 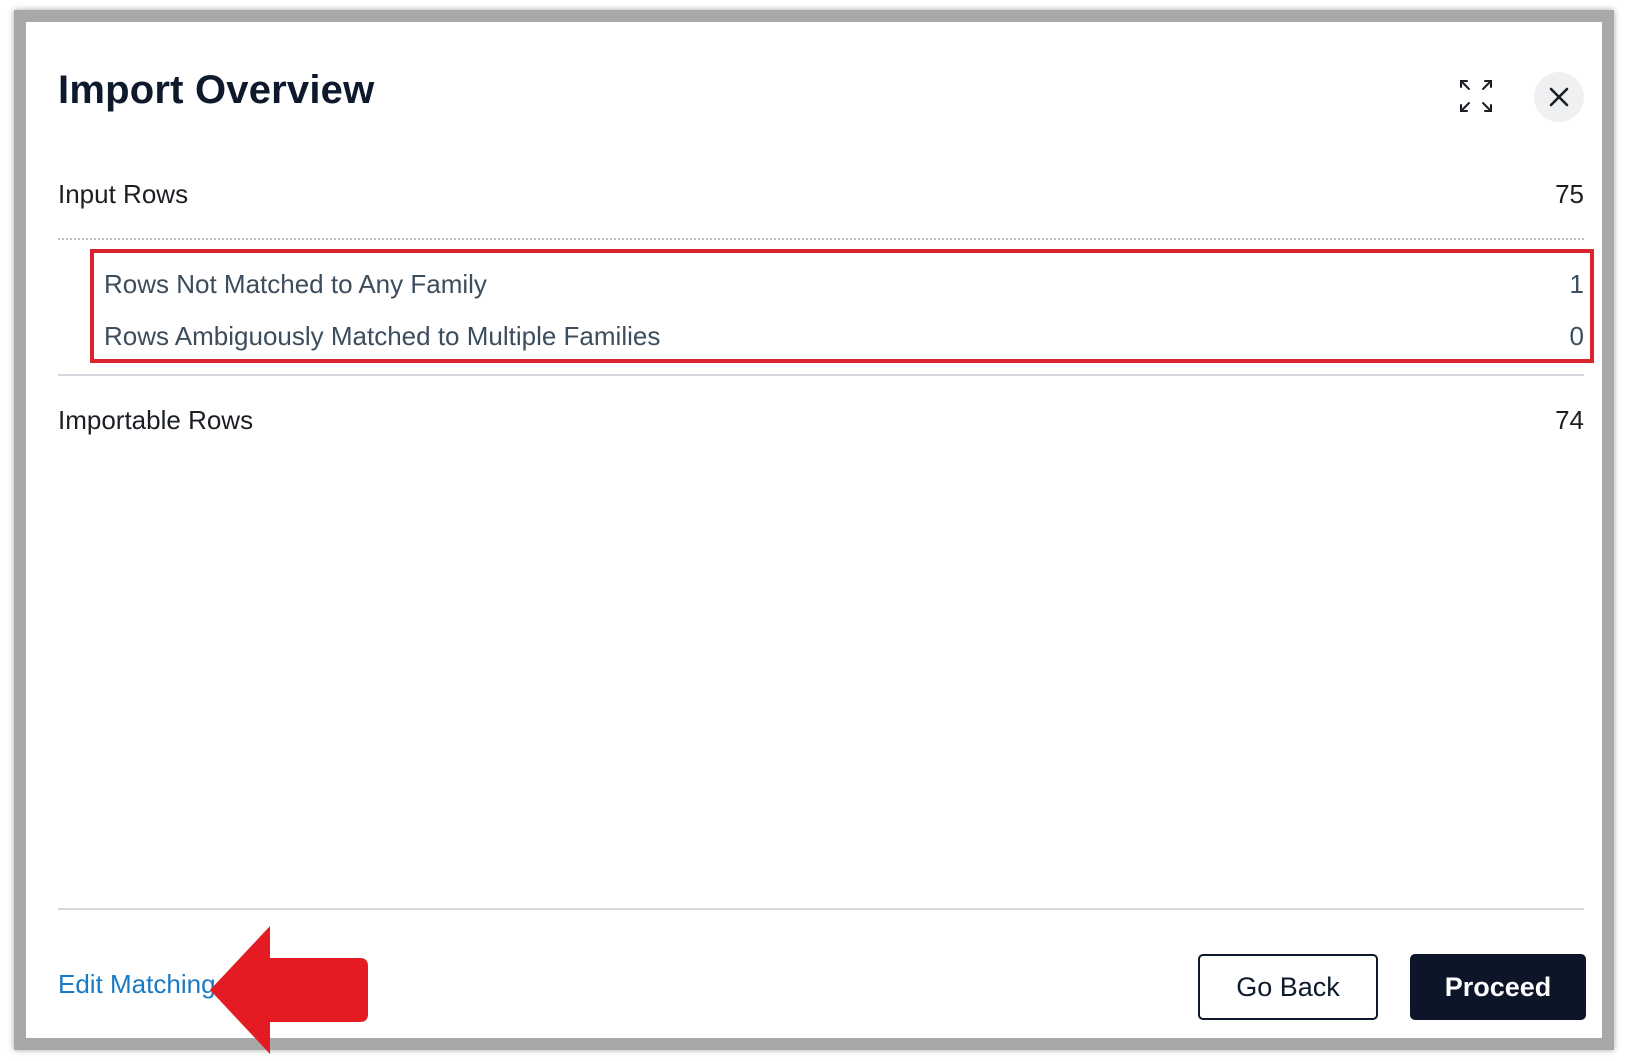 I want to click on close-icon, so click(x=1559, y=97).